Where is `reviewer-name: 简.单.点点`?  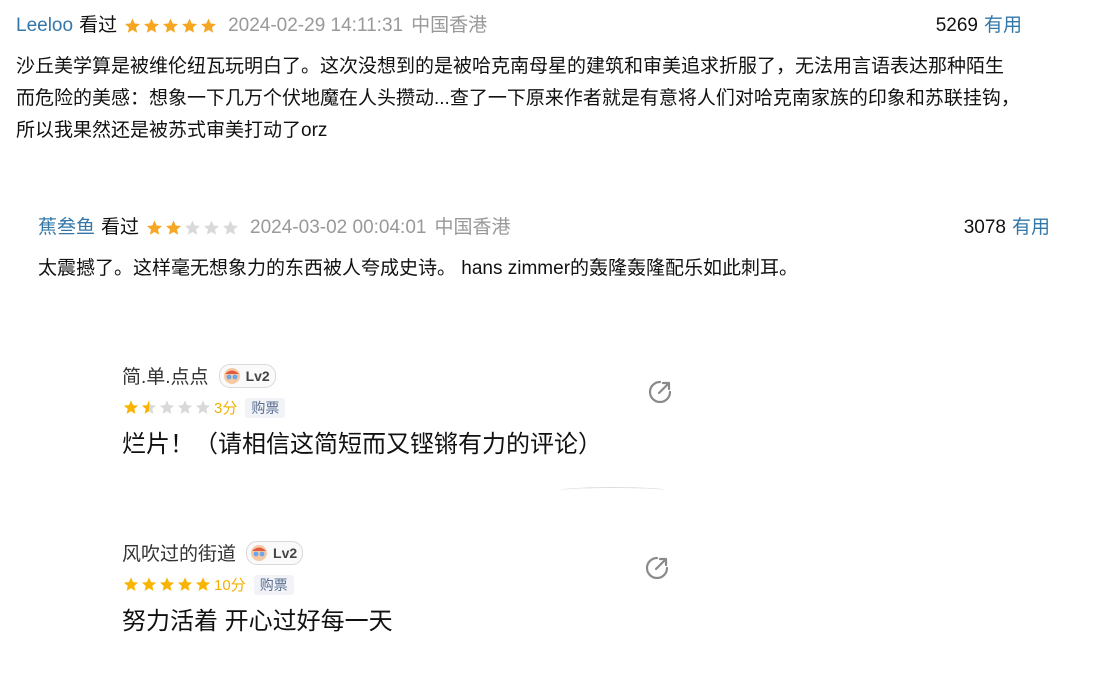 reviewer-name: 简.单.点点 is located at coordinates (165, 375).